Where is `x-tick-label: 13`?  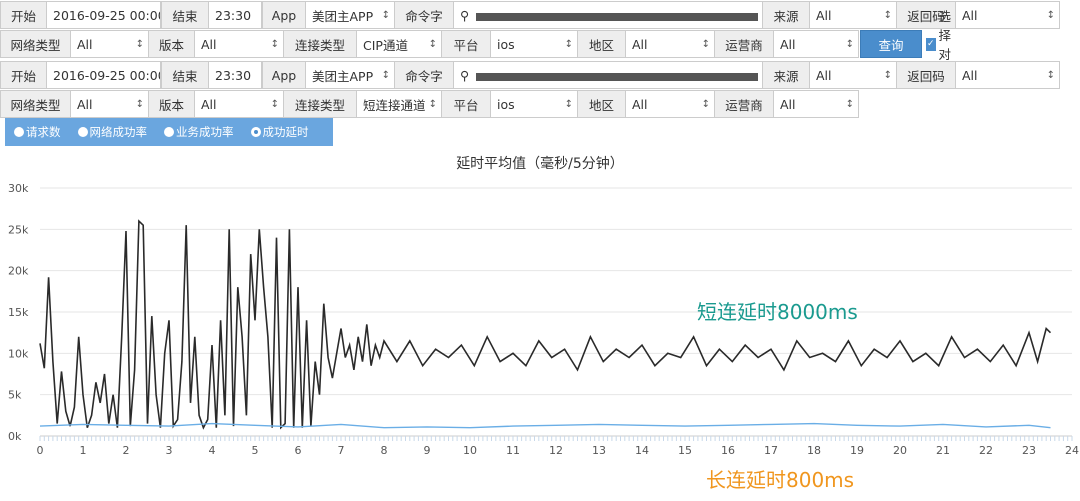 x-tick-label: 13 is located at coordinates (599, 450).